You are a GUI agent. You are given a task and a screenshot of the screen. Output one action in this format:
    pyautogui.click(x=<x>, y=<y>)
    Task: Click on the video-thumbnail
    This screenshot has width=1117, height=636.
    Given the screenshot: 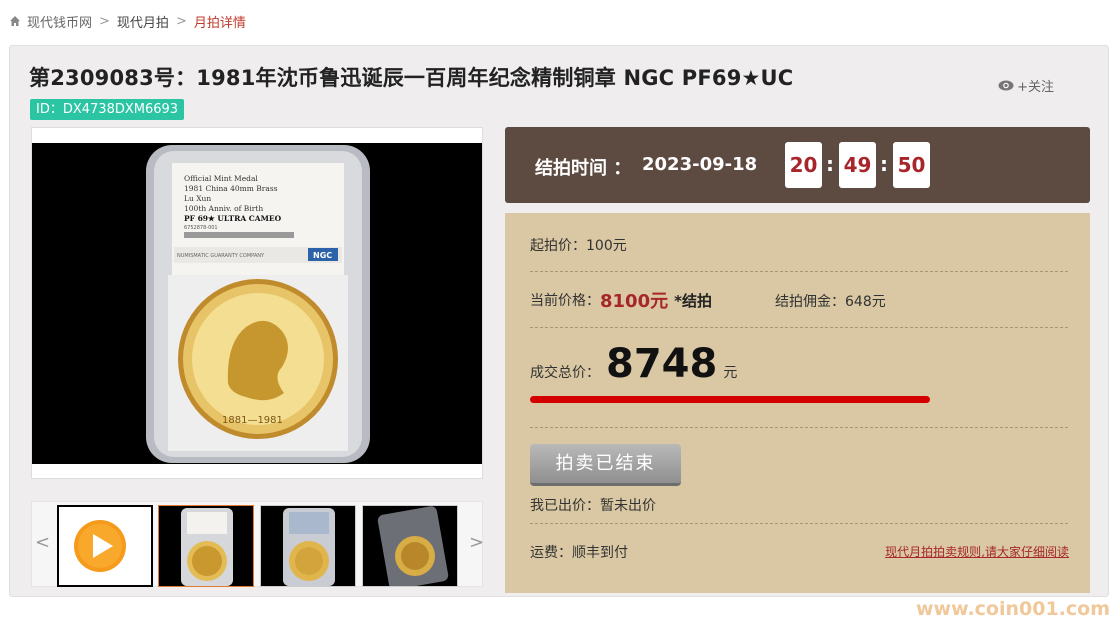 What is the action you would take?
    pyautogui.click(x=105, y=546)
    